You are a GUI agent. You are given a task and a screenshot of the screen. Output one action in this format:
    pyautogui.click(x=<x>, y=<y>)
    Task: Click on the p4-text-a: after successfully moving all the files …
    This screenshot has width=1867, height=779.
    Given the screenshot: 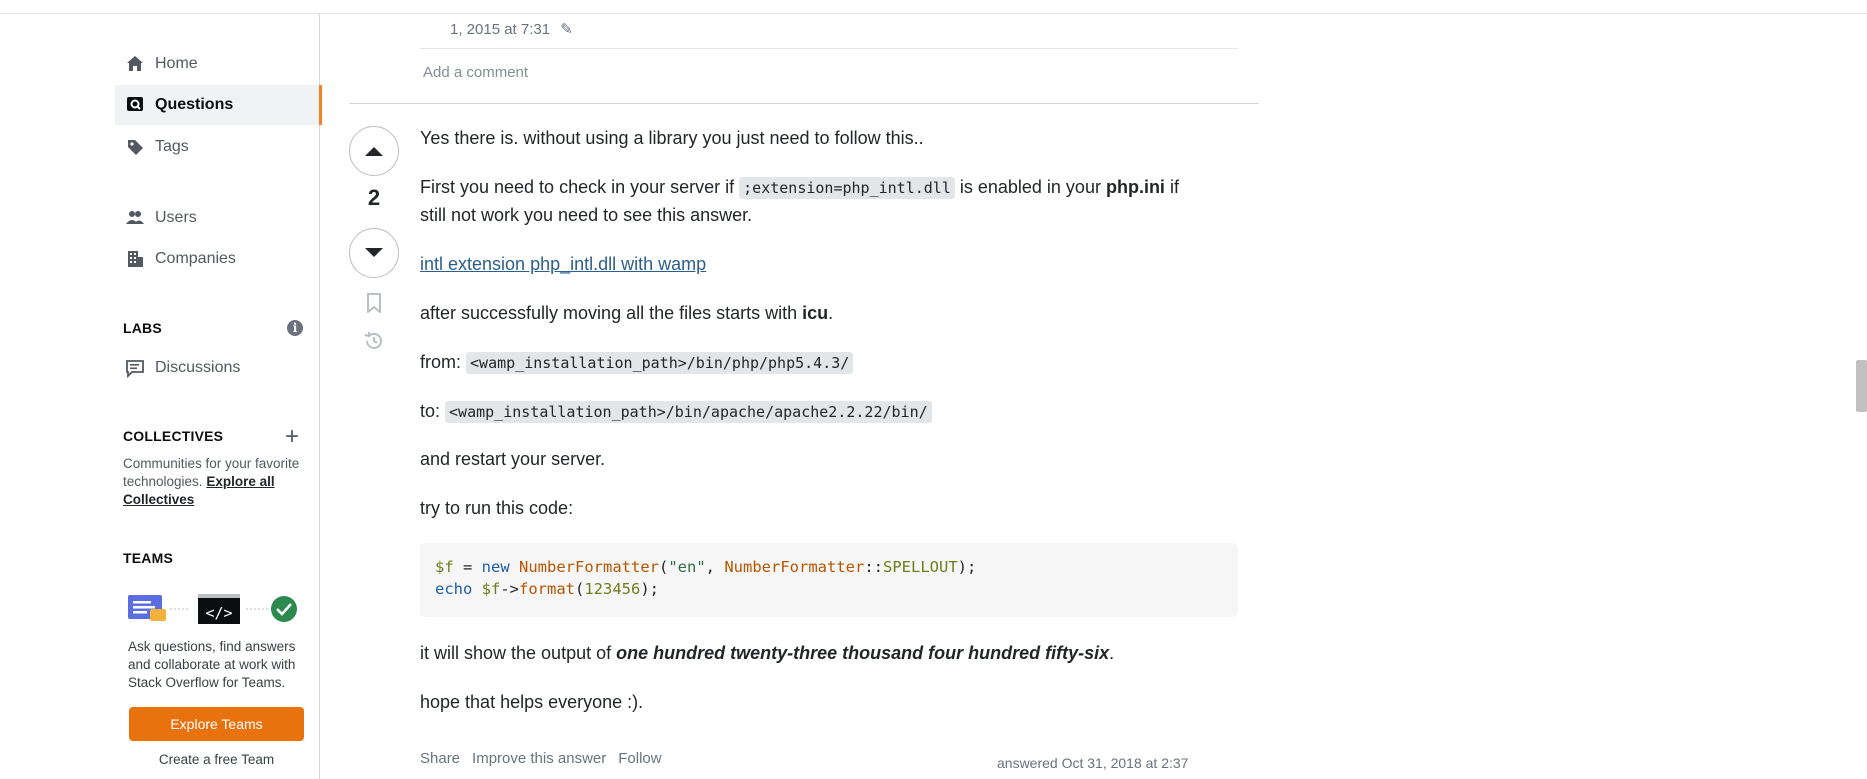 What is the action you would take?
    pyautogui.click(x=611, y=313)
    